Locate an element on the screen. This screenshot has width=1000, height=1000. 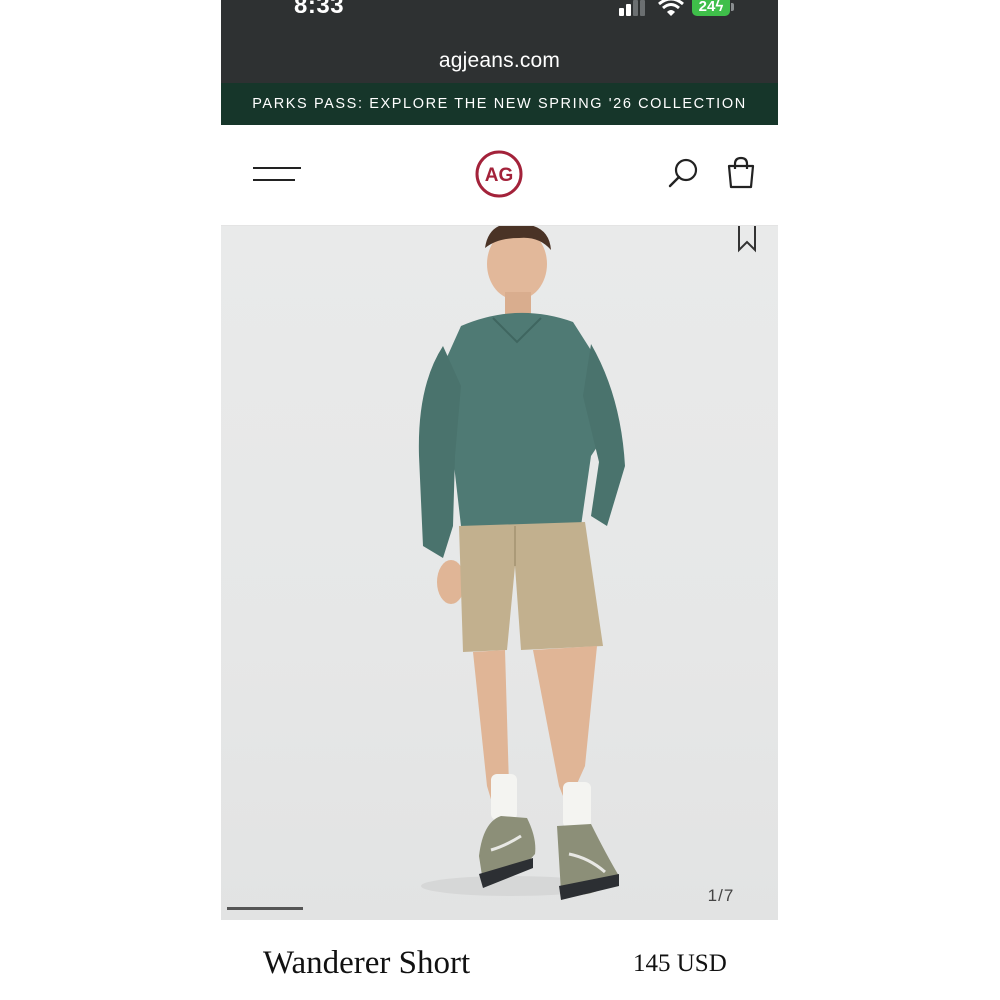
url-text: agjeans.com is located at coordinates (499, 61).